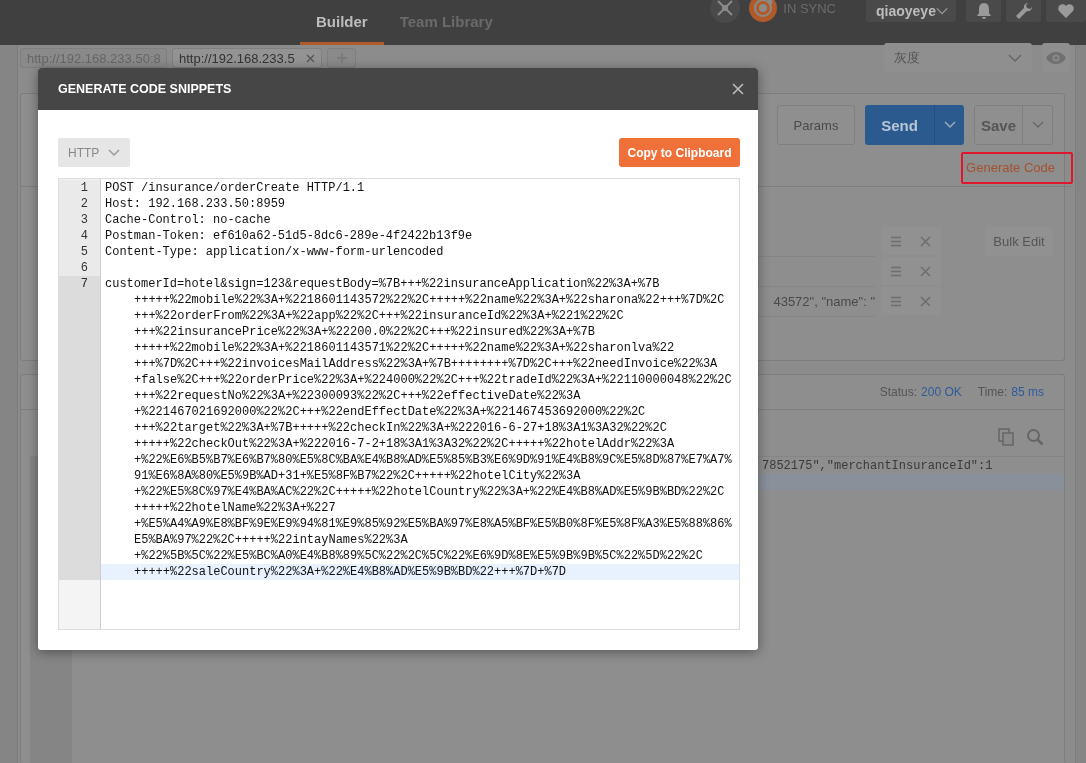  Describe the element at coordinates (84, 188) in the screenshot. I see `line-number: 1` at that location.